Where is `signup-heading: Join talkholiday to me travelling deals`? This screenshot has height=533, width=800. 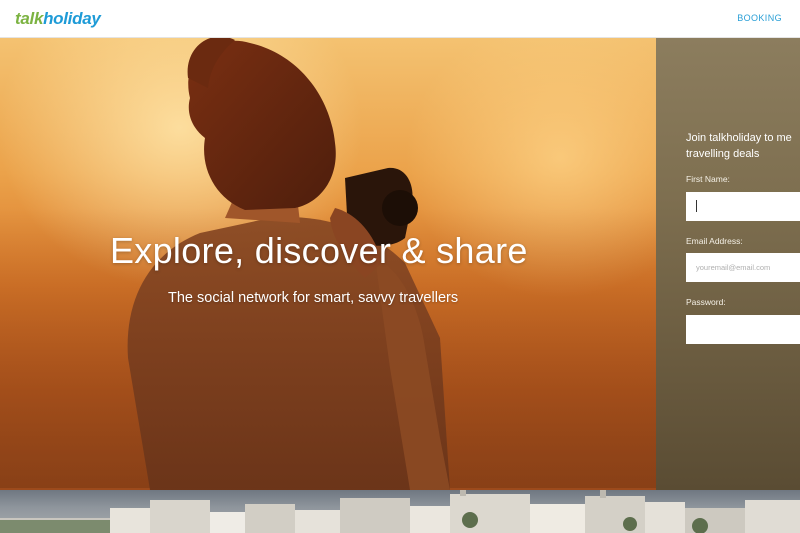
signup-heading: Join talkholiday to me travelling deals is located at coordinates (743, 146).